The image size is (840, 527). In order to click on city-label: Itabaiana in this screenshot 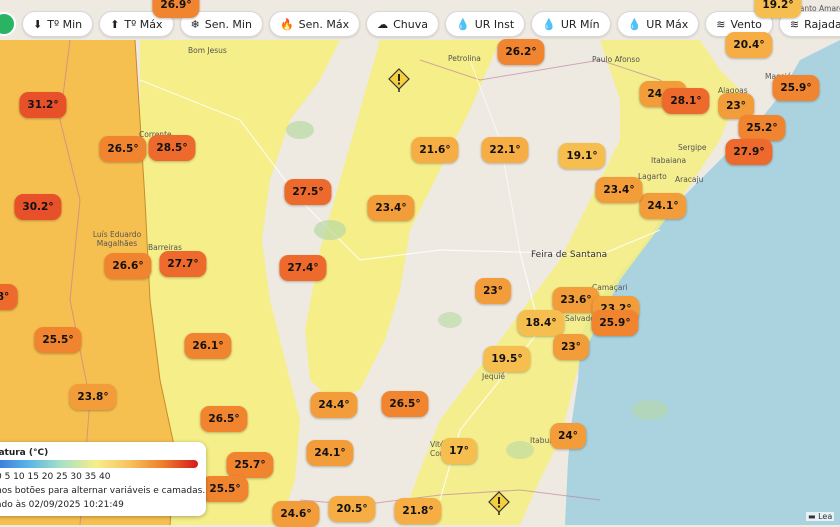, I will do `click(669, 160)`.